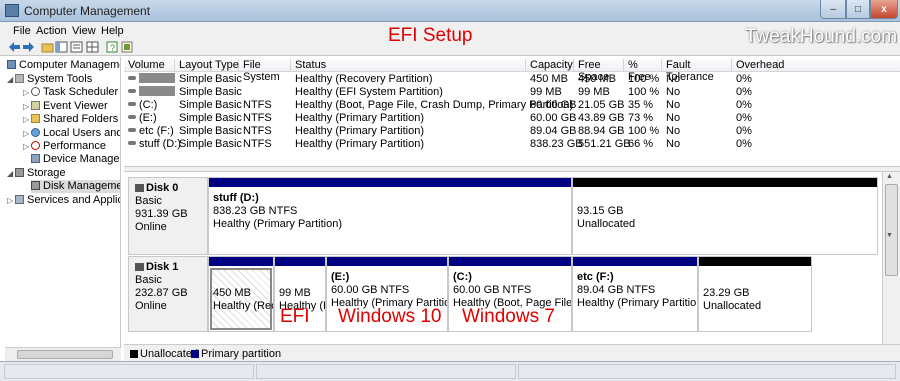  What do you see at coordinates (63, 200) in the screenshot?
I see `tree-item-services-and-applications: ▷Services and Applications` at bounding box center [63, 200].